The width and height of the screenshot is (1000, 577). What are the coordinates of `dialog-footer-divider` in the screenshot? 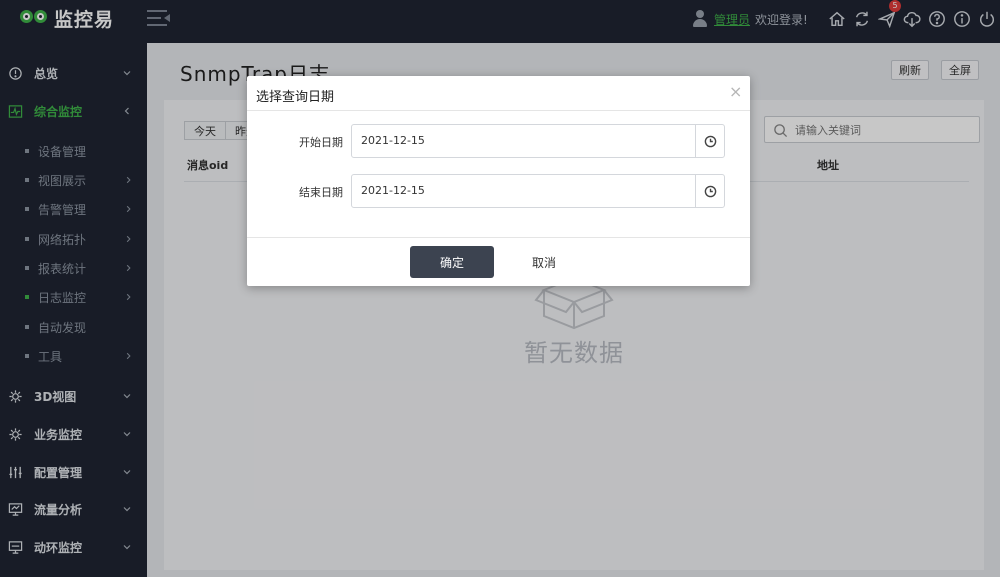 It's located at (498, 237).